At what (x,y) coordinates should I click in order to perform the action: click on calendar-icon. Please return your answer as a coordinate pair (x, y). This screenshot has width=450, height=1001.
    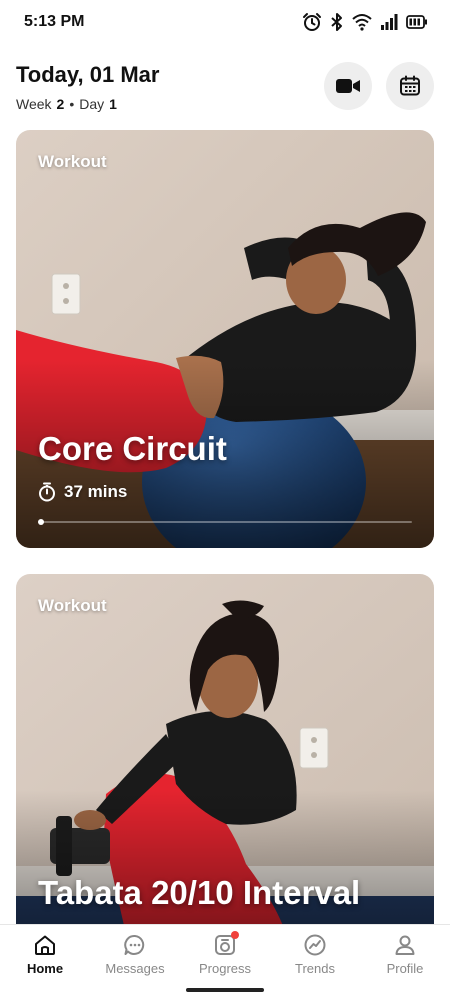
    Looking at the image, I should click on (410, 85).